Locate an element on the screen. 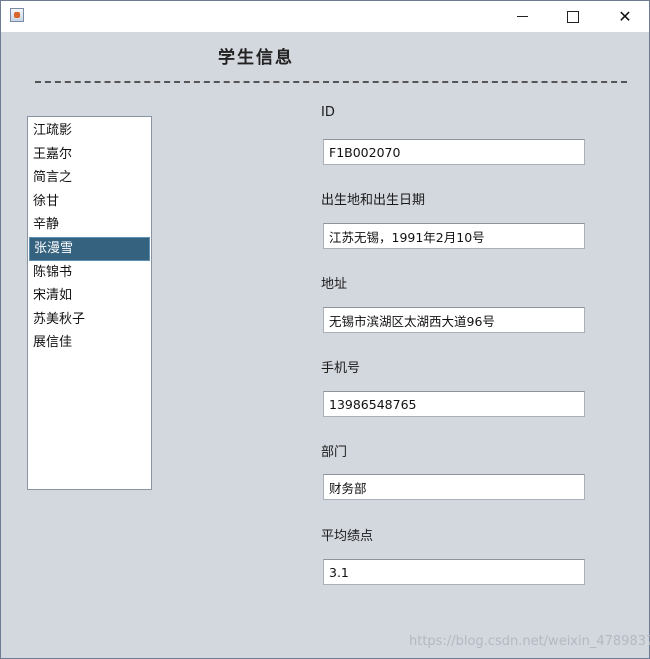 The height and width of the screenshot is (659, 650). close-icon: ✕ is located at coordinates (625, 16).